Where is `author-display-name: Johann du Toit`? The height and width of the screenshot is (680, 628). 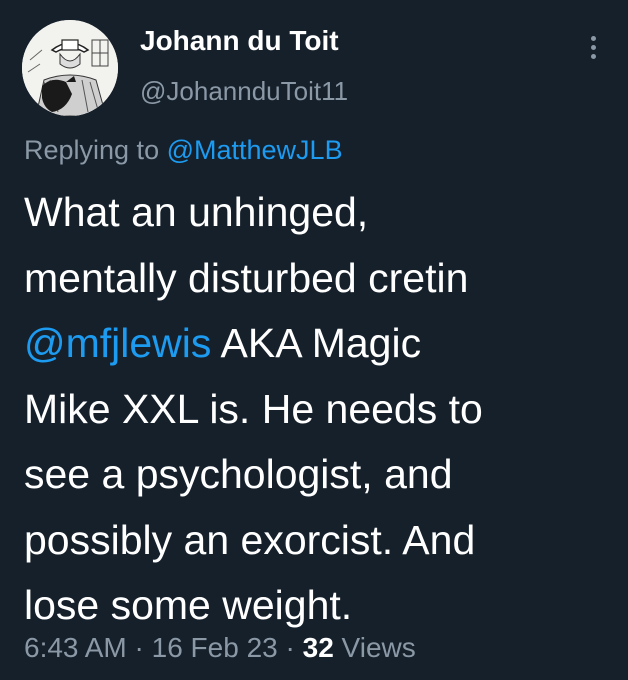
author-display-name: Johann du Toit is located at coordinates (239, 41).